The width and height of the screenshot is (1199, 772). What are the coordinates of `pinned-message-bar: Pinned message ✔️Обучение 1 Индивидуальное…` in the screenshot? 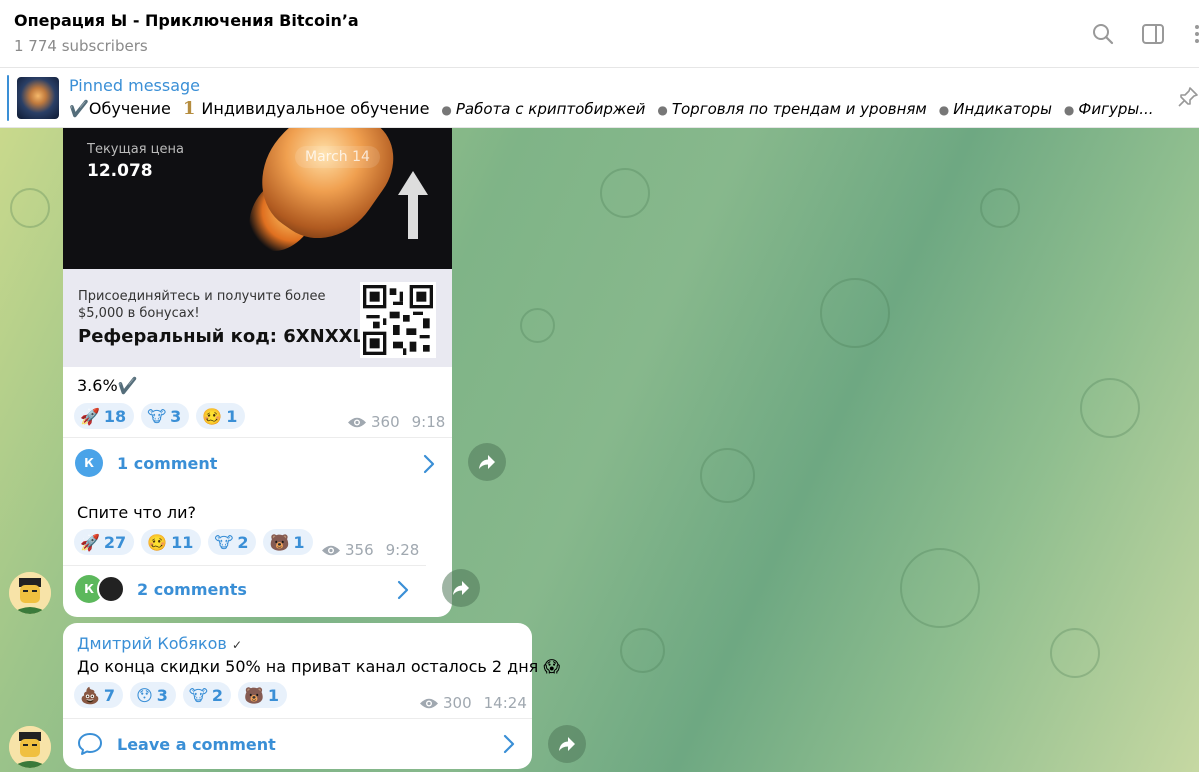 It's located at (599, 98).